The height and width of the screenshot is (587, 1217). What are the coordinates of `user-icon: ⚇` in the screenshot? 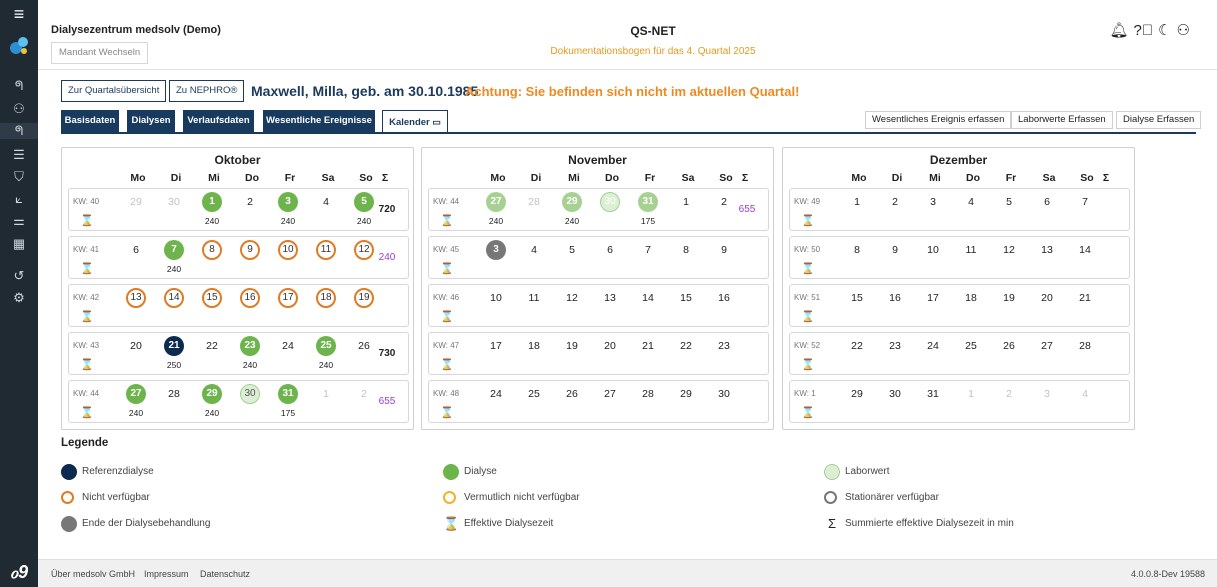 It's located at (1186, 30).